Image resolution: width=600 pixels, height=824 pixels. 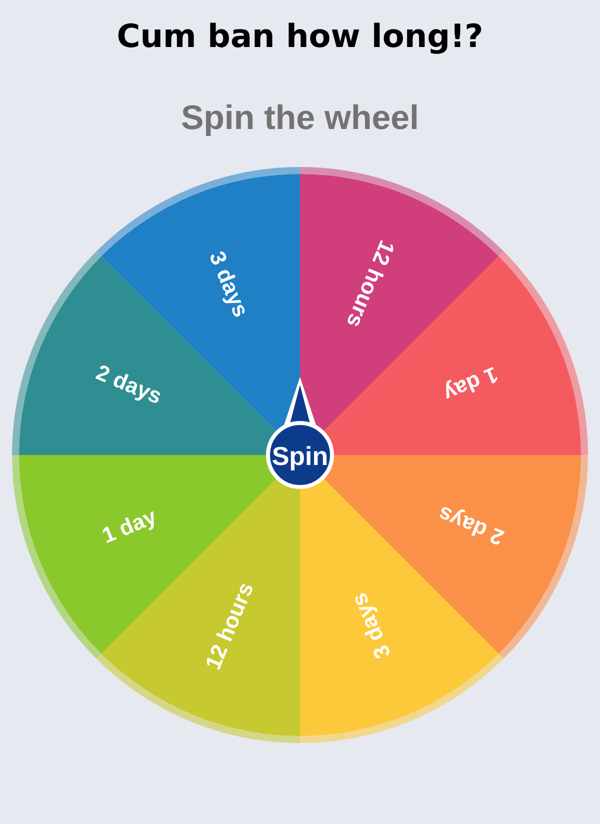 What do you see at coordinates (300, 118) in the screenshot?
I see `subtitle: Spin the wheel` at bounding box center [300, 118].